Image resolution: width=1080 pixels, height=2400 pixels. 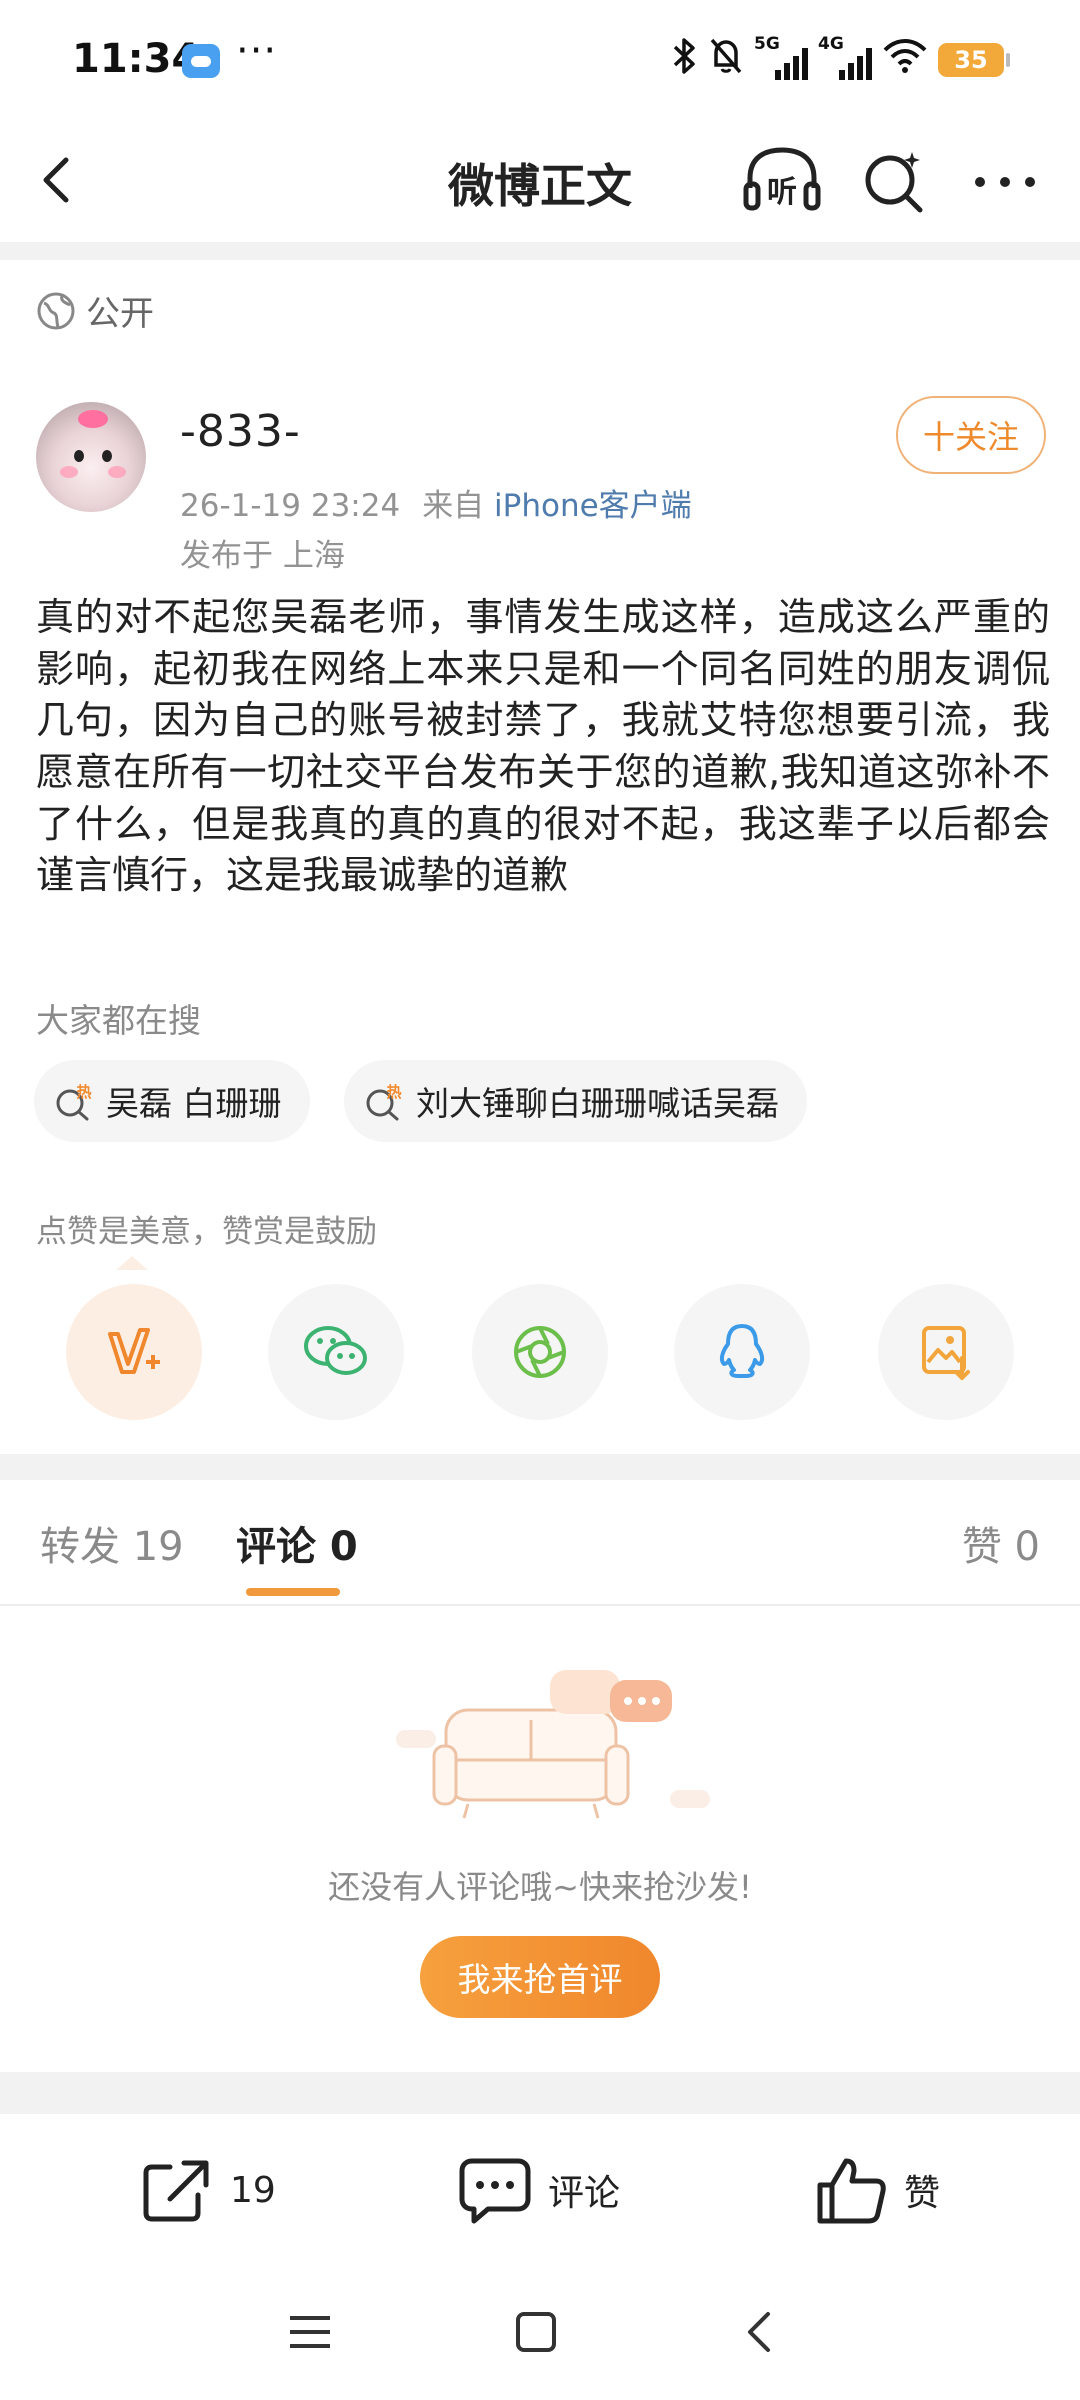 I want to click on more-icon, so click(x=1005, y=182).